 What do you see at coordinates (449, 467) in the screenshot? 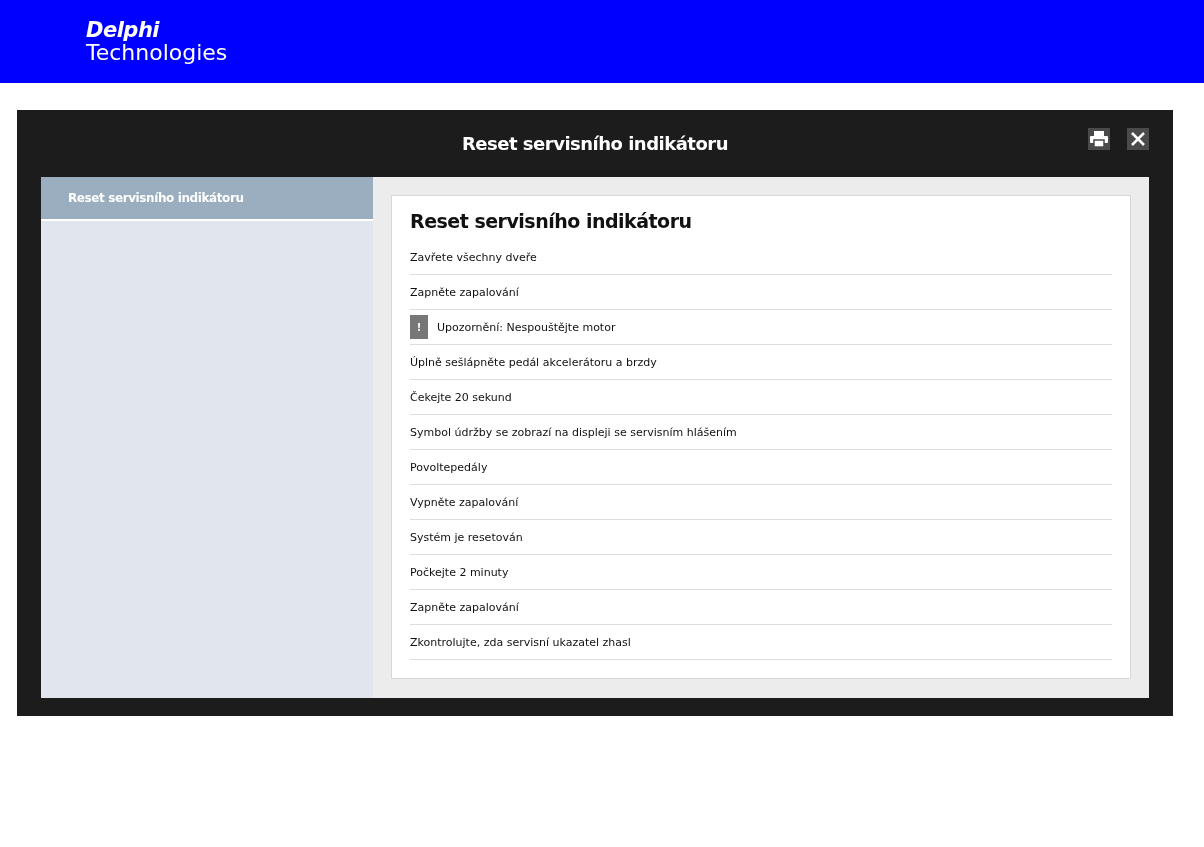
I see `step-text: Povoltepedály` at bounding box center [449, 467].